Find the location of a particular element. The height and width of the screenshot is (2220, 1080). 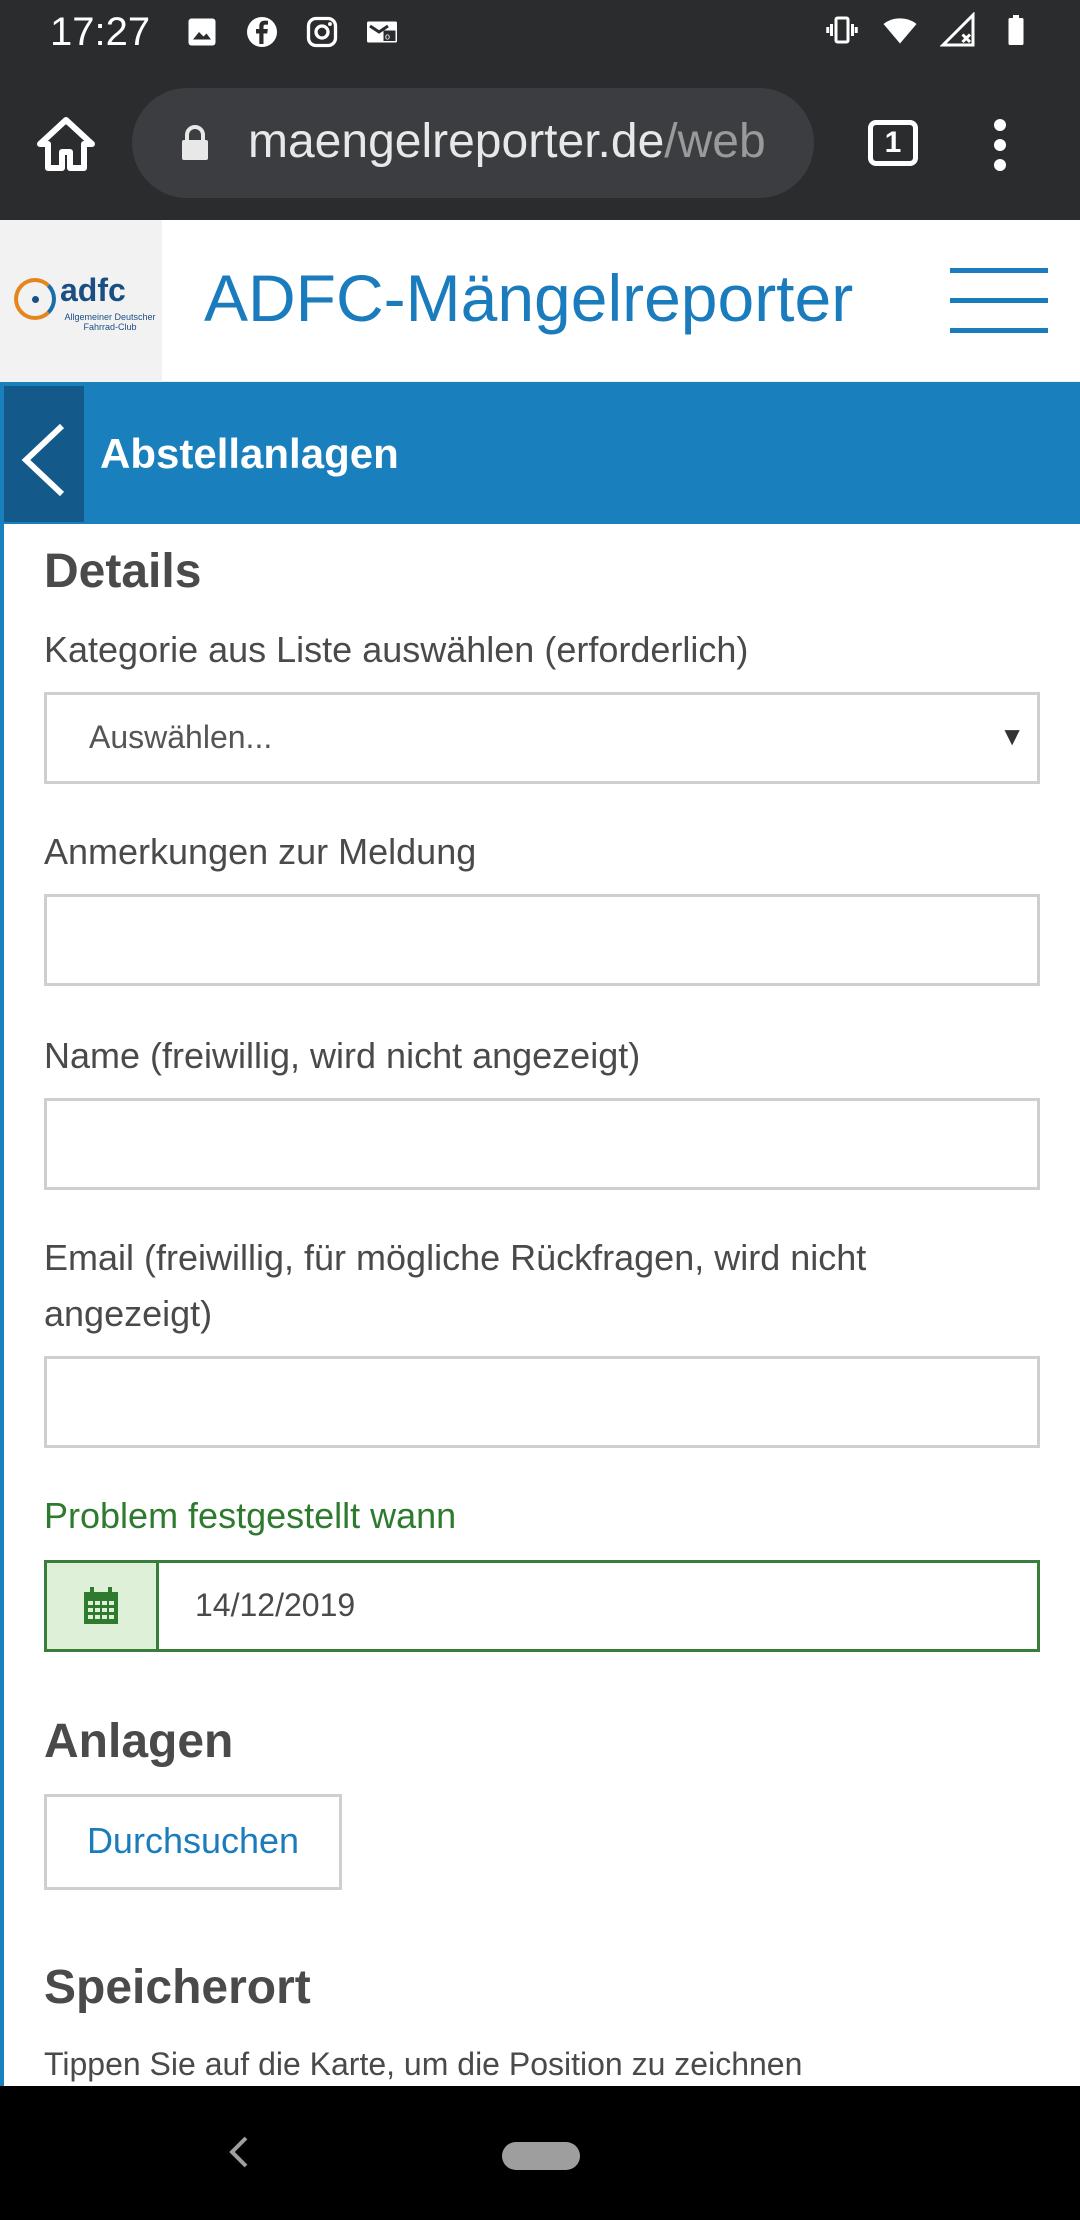

name-label: Name (freiwillig, wird nicht angezeigt) is located at coordinates (342, 1055).